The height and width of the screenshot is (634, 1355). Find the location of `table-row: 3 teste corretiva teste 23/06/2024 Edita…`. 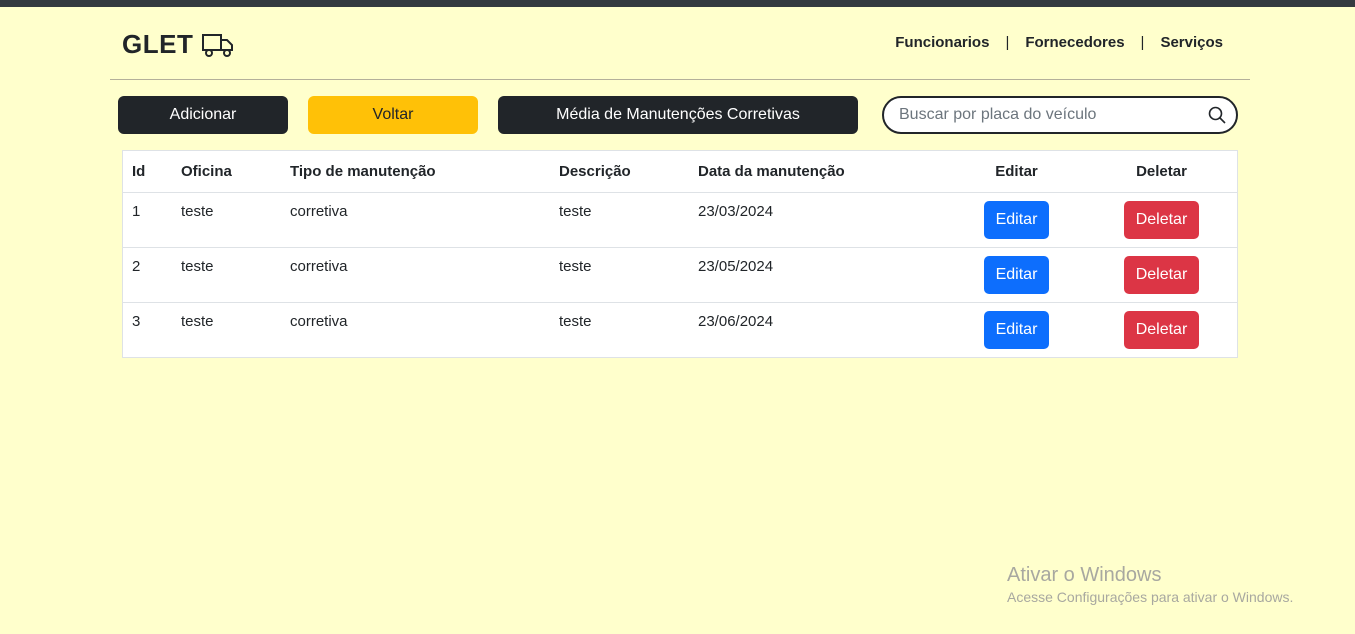

table-row: 3 teste corretiva teste 23/06/2024 Edita… is located at coordinates (680, 329).